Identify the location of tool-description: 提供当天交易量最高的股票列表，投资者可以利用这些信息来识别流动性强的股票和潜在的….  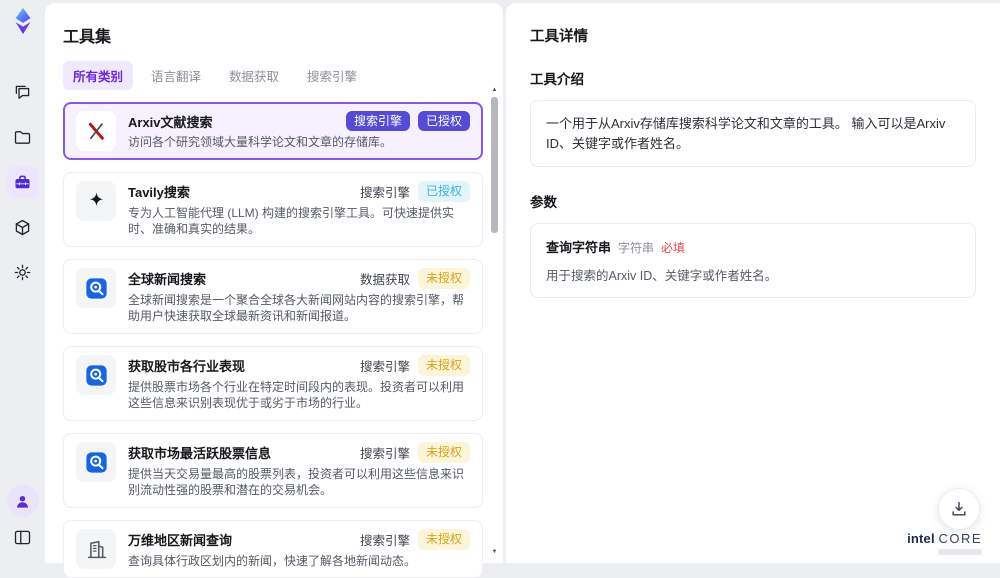
(296, 482).